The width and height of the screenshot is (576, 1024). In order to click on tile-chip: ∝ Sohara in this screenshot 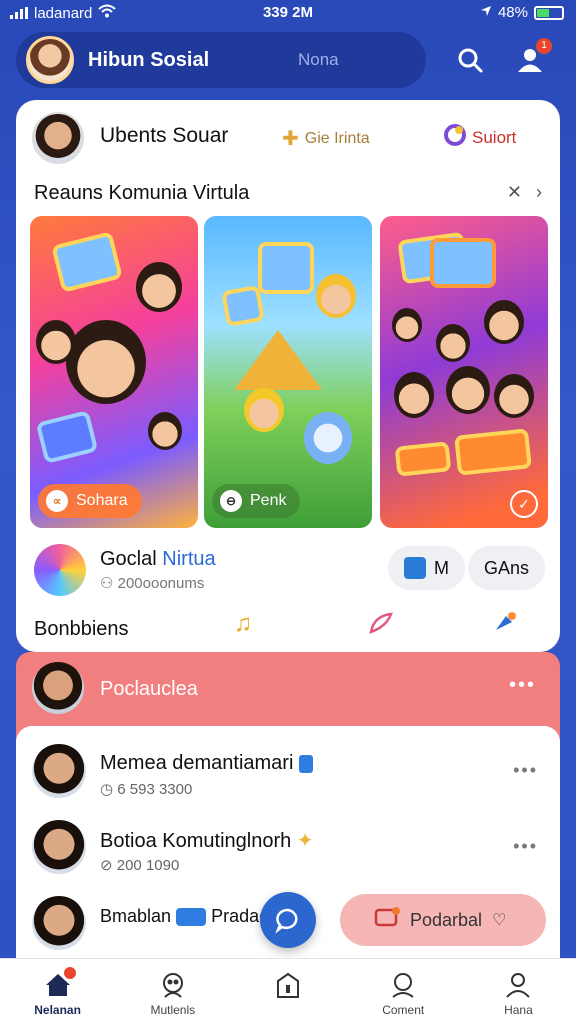, I will do `click(90, 501)`.